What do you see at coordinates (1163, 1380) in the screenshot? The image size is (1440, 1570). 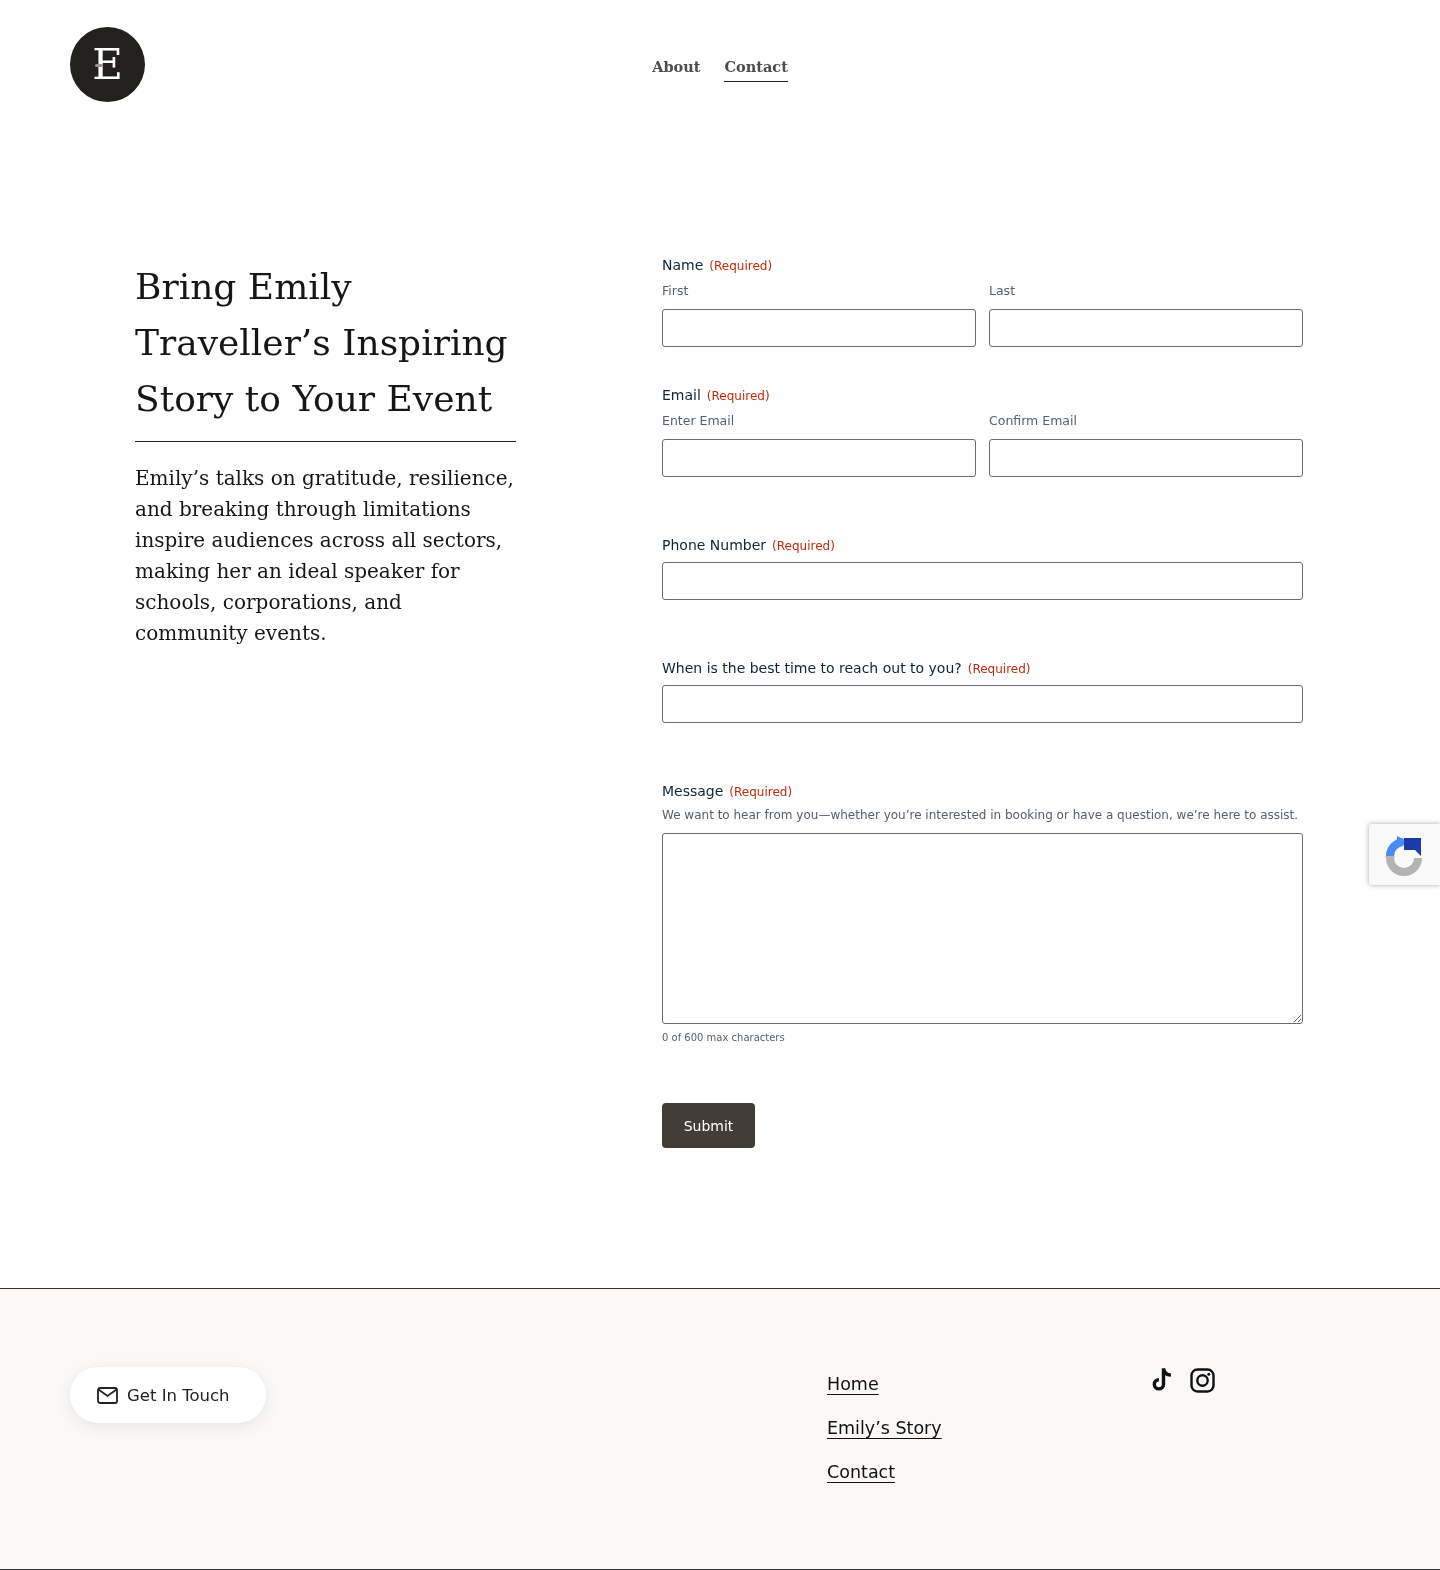 I see `music-note-icon` at bounding box center [1163, 1380].